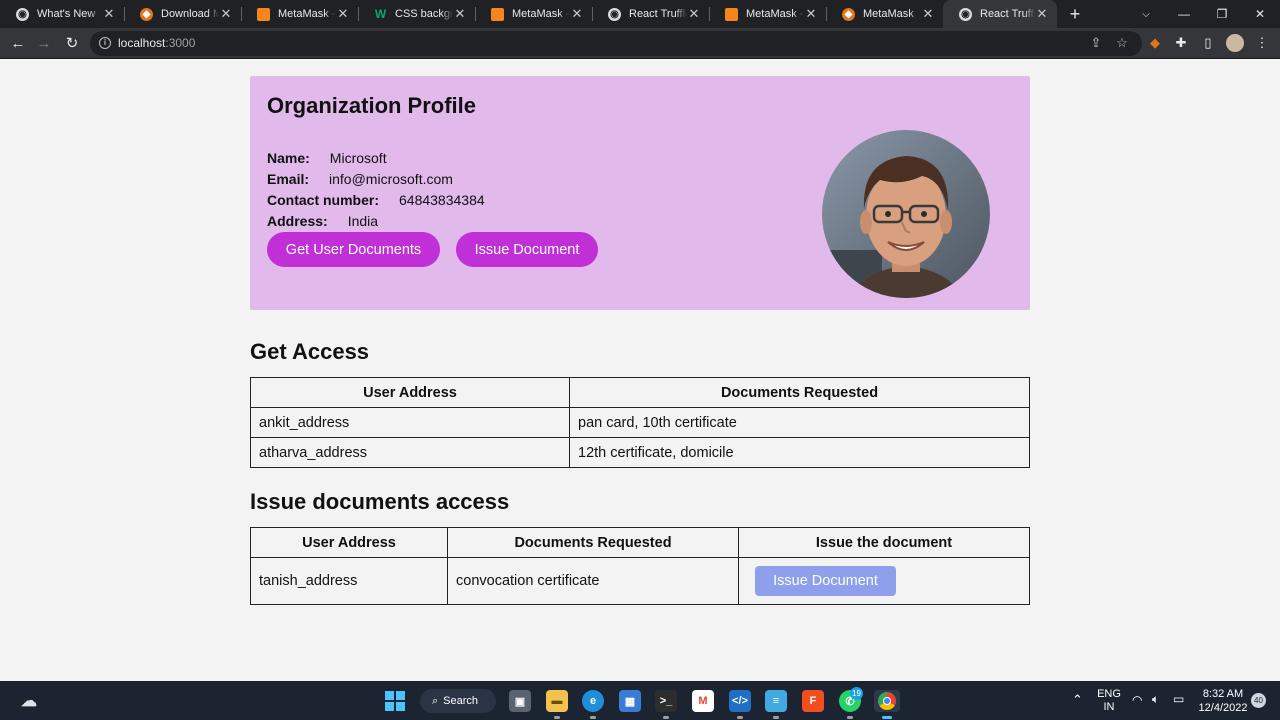  Describe the element at coordinates (1222, 14) in the screenshot. I see `restore-icon: ❐` at that location.